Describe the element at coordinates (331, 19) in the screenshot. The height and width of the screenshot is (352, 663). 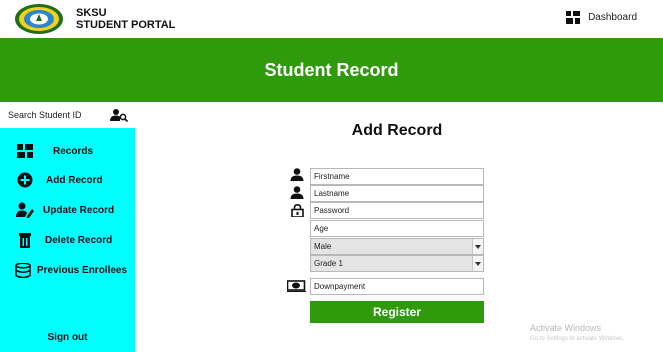
I see `top-bar: SKSU STUDENT PORTAL Dashboard` at that location.